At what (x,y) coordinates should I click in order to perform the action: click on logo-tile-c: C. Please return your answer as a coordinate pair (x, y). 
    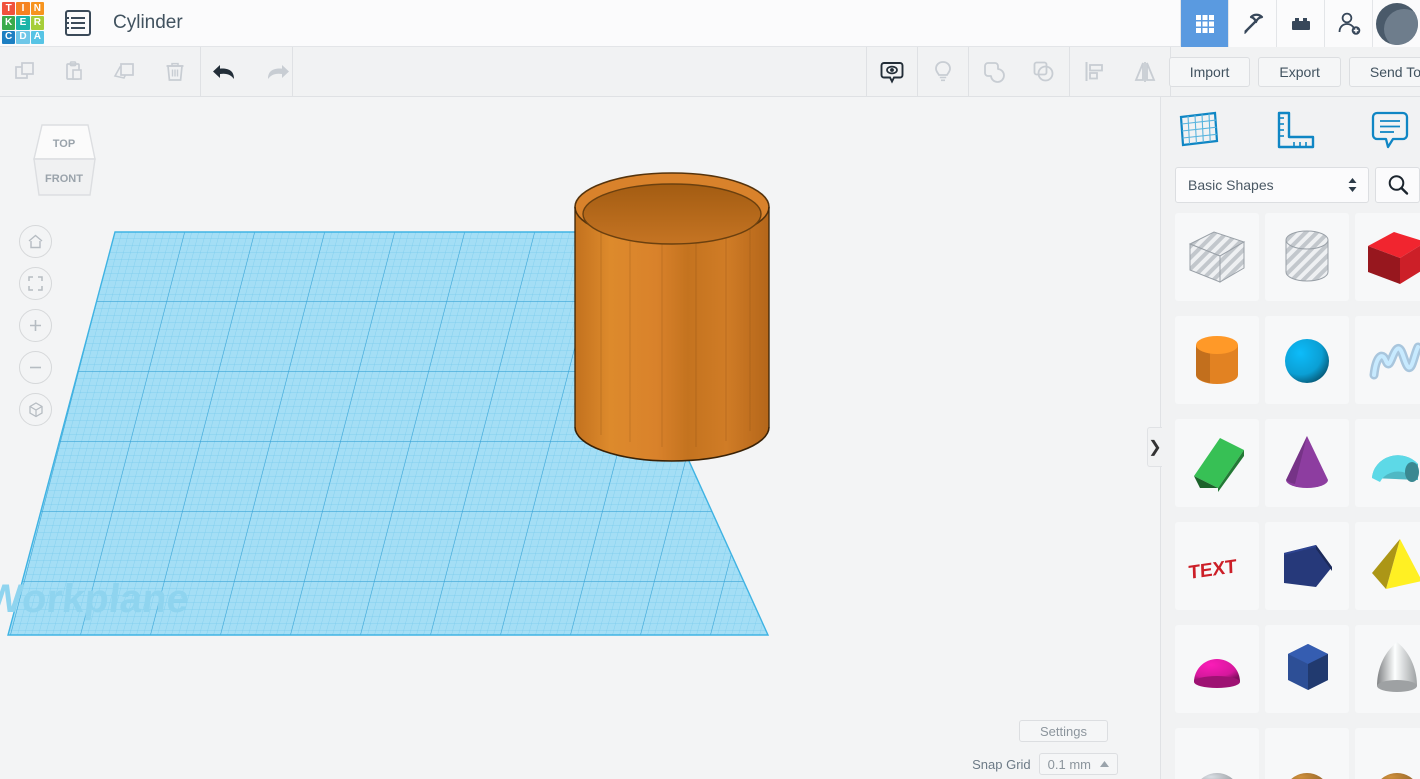
    Looking at the image, I should click on (9, 37).